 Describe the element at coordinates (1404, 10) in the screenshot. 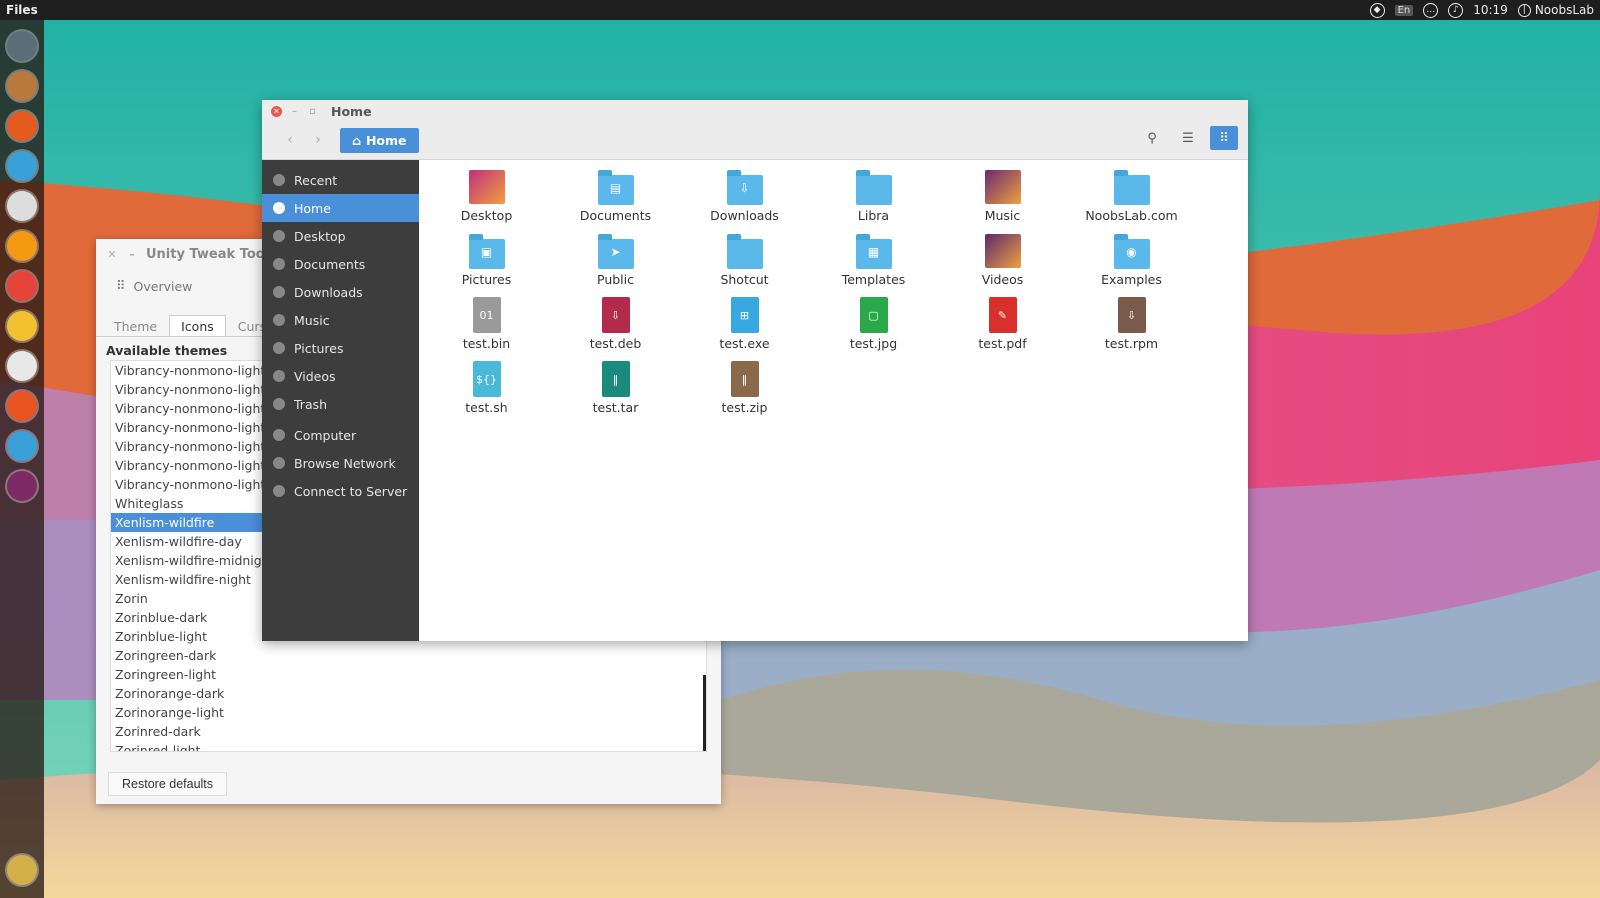

I see `keyboard-language-indicator: En` at that location.